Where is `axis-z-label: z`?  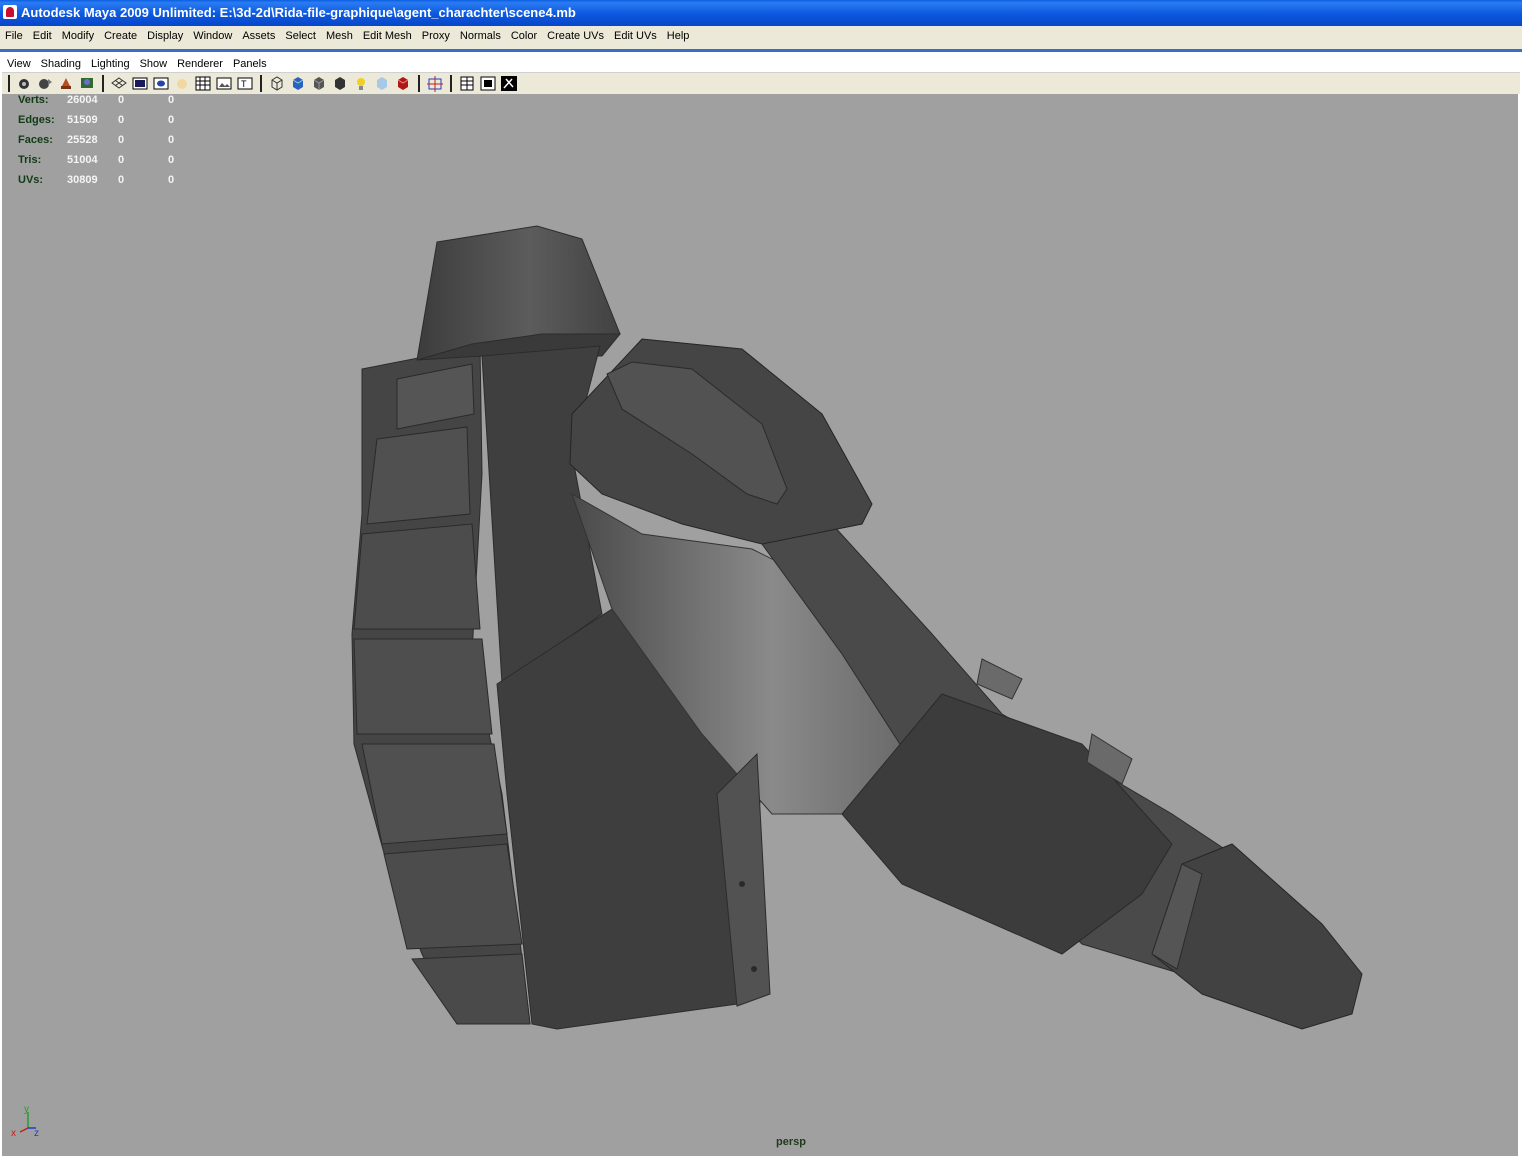 axis-z-label: z is located at coordinates (36, 1133).